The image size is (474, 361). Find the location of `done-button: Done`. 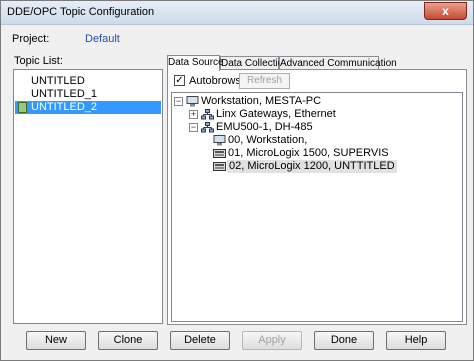

done-button: Done is located at coordinates (344, 340).